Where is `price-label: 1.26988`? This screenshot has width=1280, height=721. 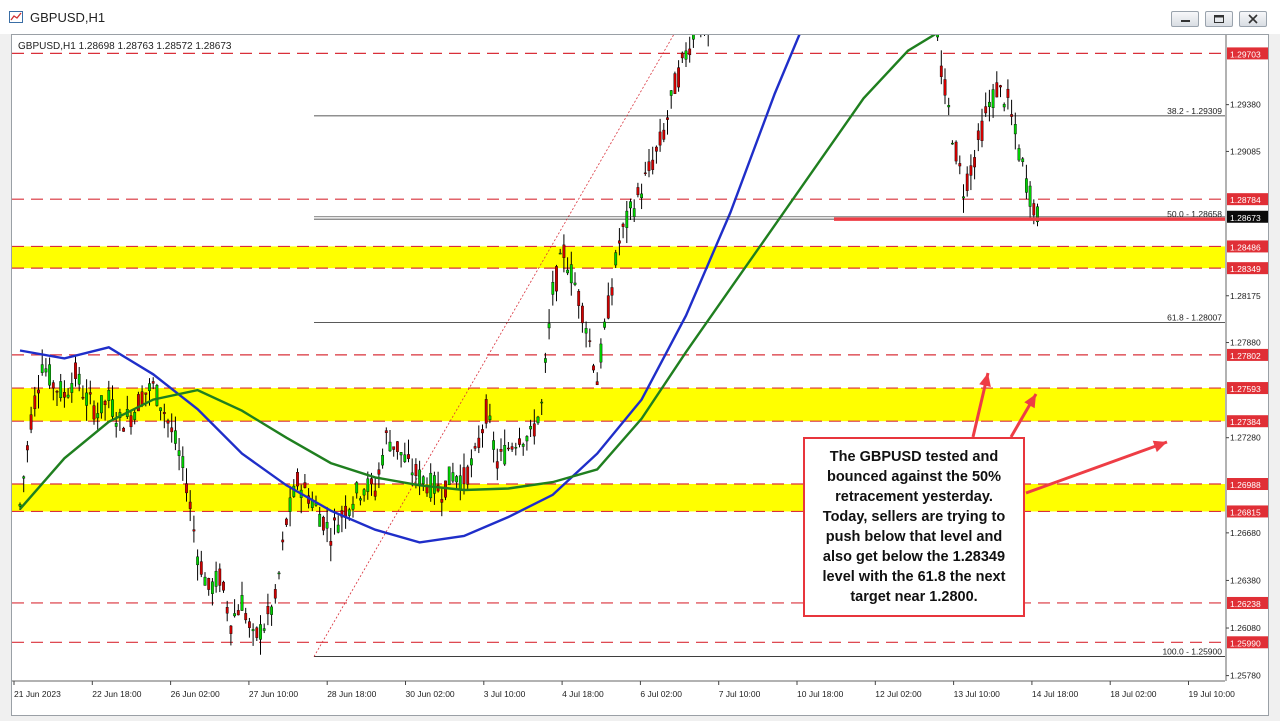 price-label: 1.26988 is located at coordinates (1245, 485).